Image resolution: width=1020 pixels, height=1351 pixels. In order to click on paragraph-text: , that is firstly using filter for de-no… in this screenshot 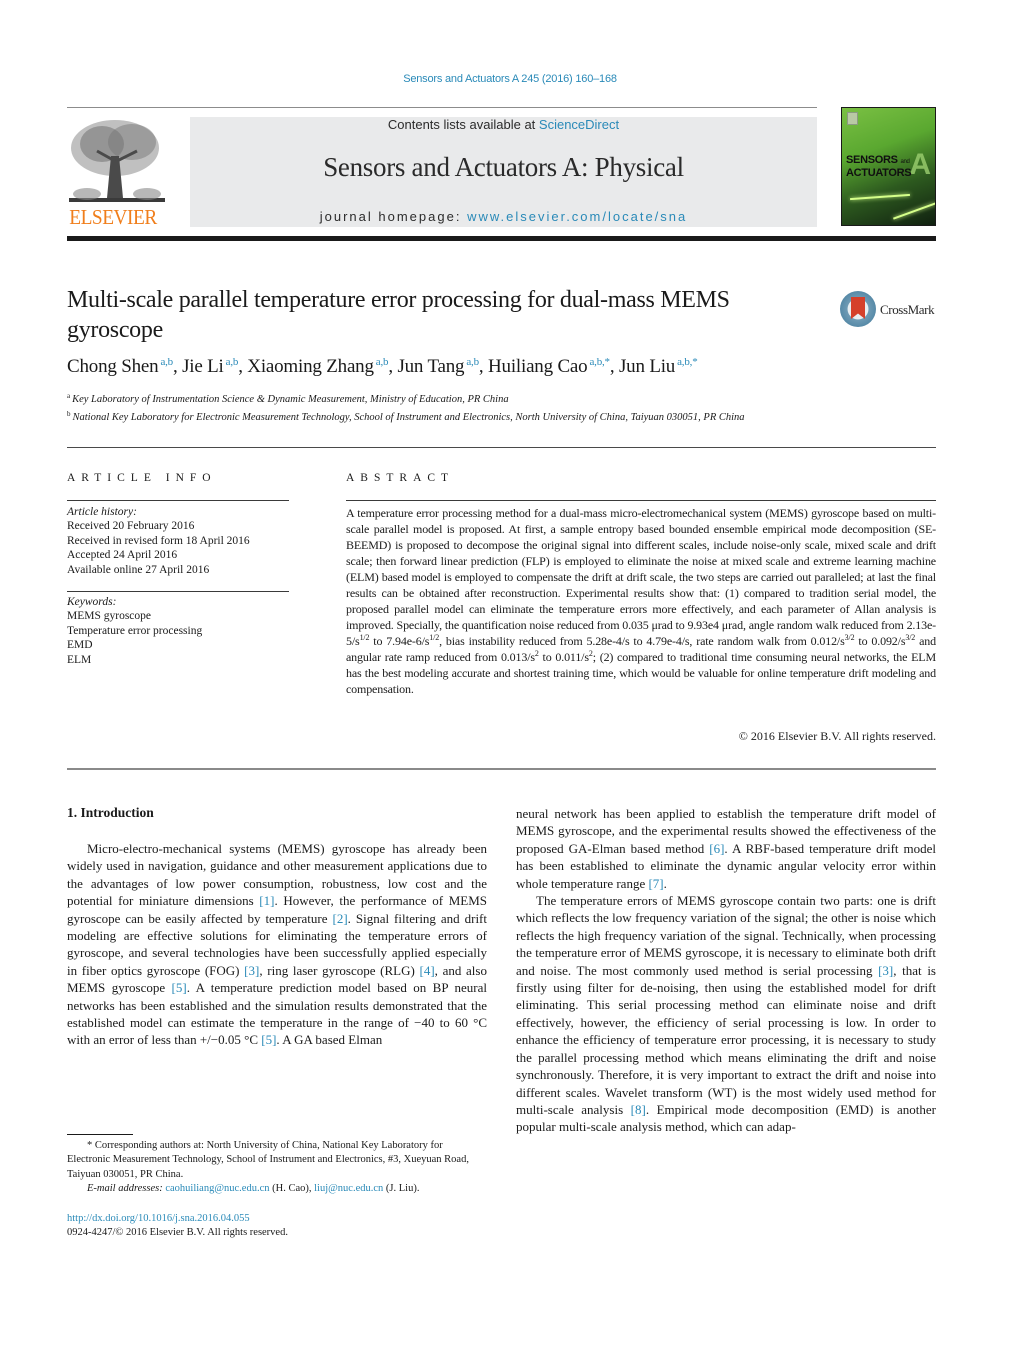, I will do `click(726, 1039)`.